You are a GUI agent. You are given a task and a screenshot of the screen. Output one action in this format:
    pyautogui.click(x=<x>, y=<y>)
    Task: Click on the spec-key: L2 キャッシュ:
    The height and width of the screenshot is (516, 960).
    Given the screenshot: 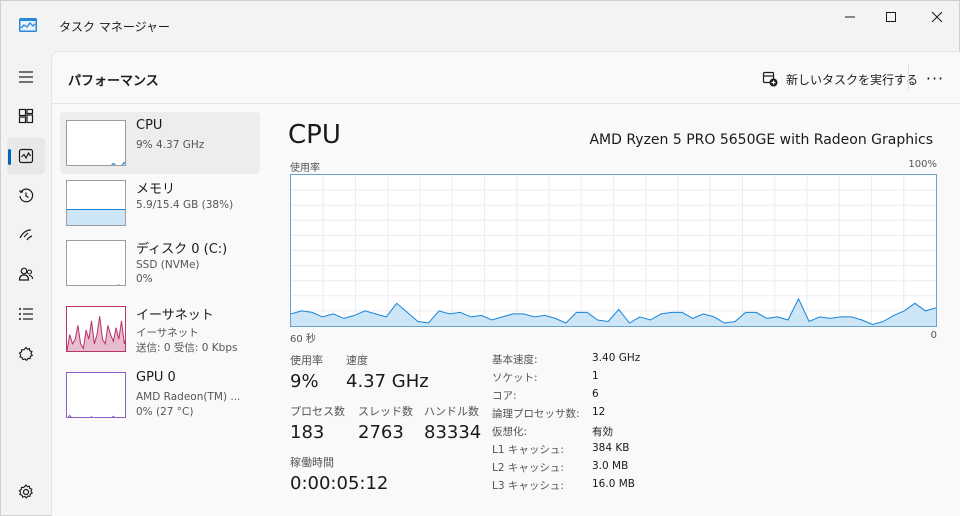 What is the action you would take?
    pyautogui.click(x=528, y=468)
    